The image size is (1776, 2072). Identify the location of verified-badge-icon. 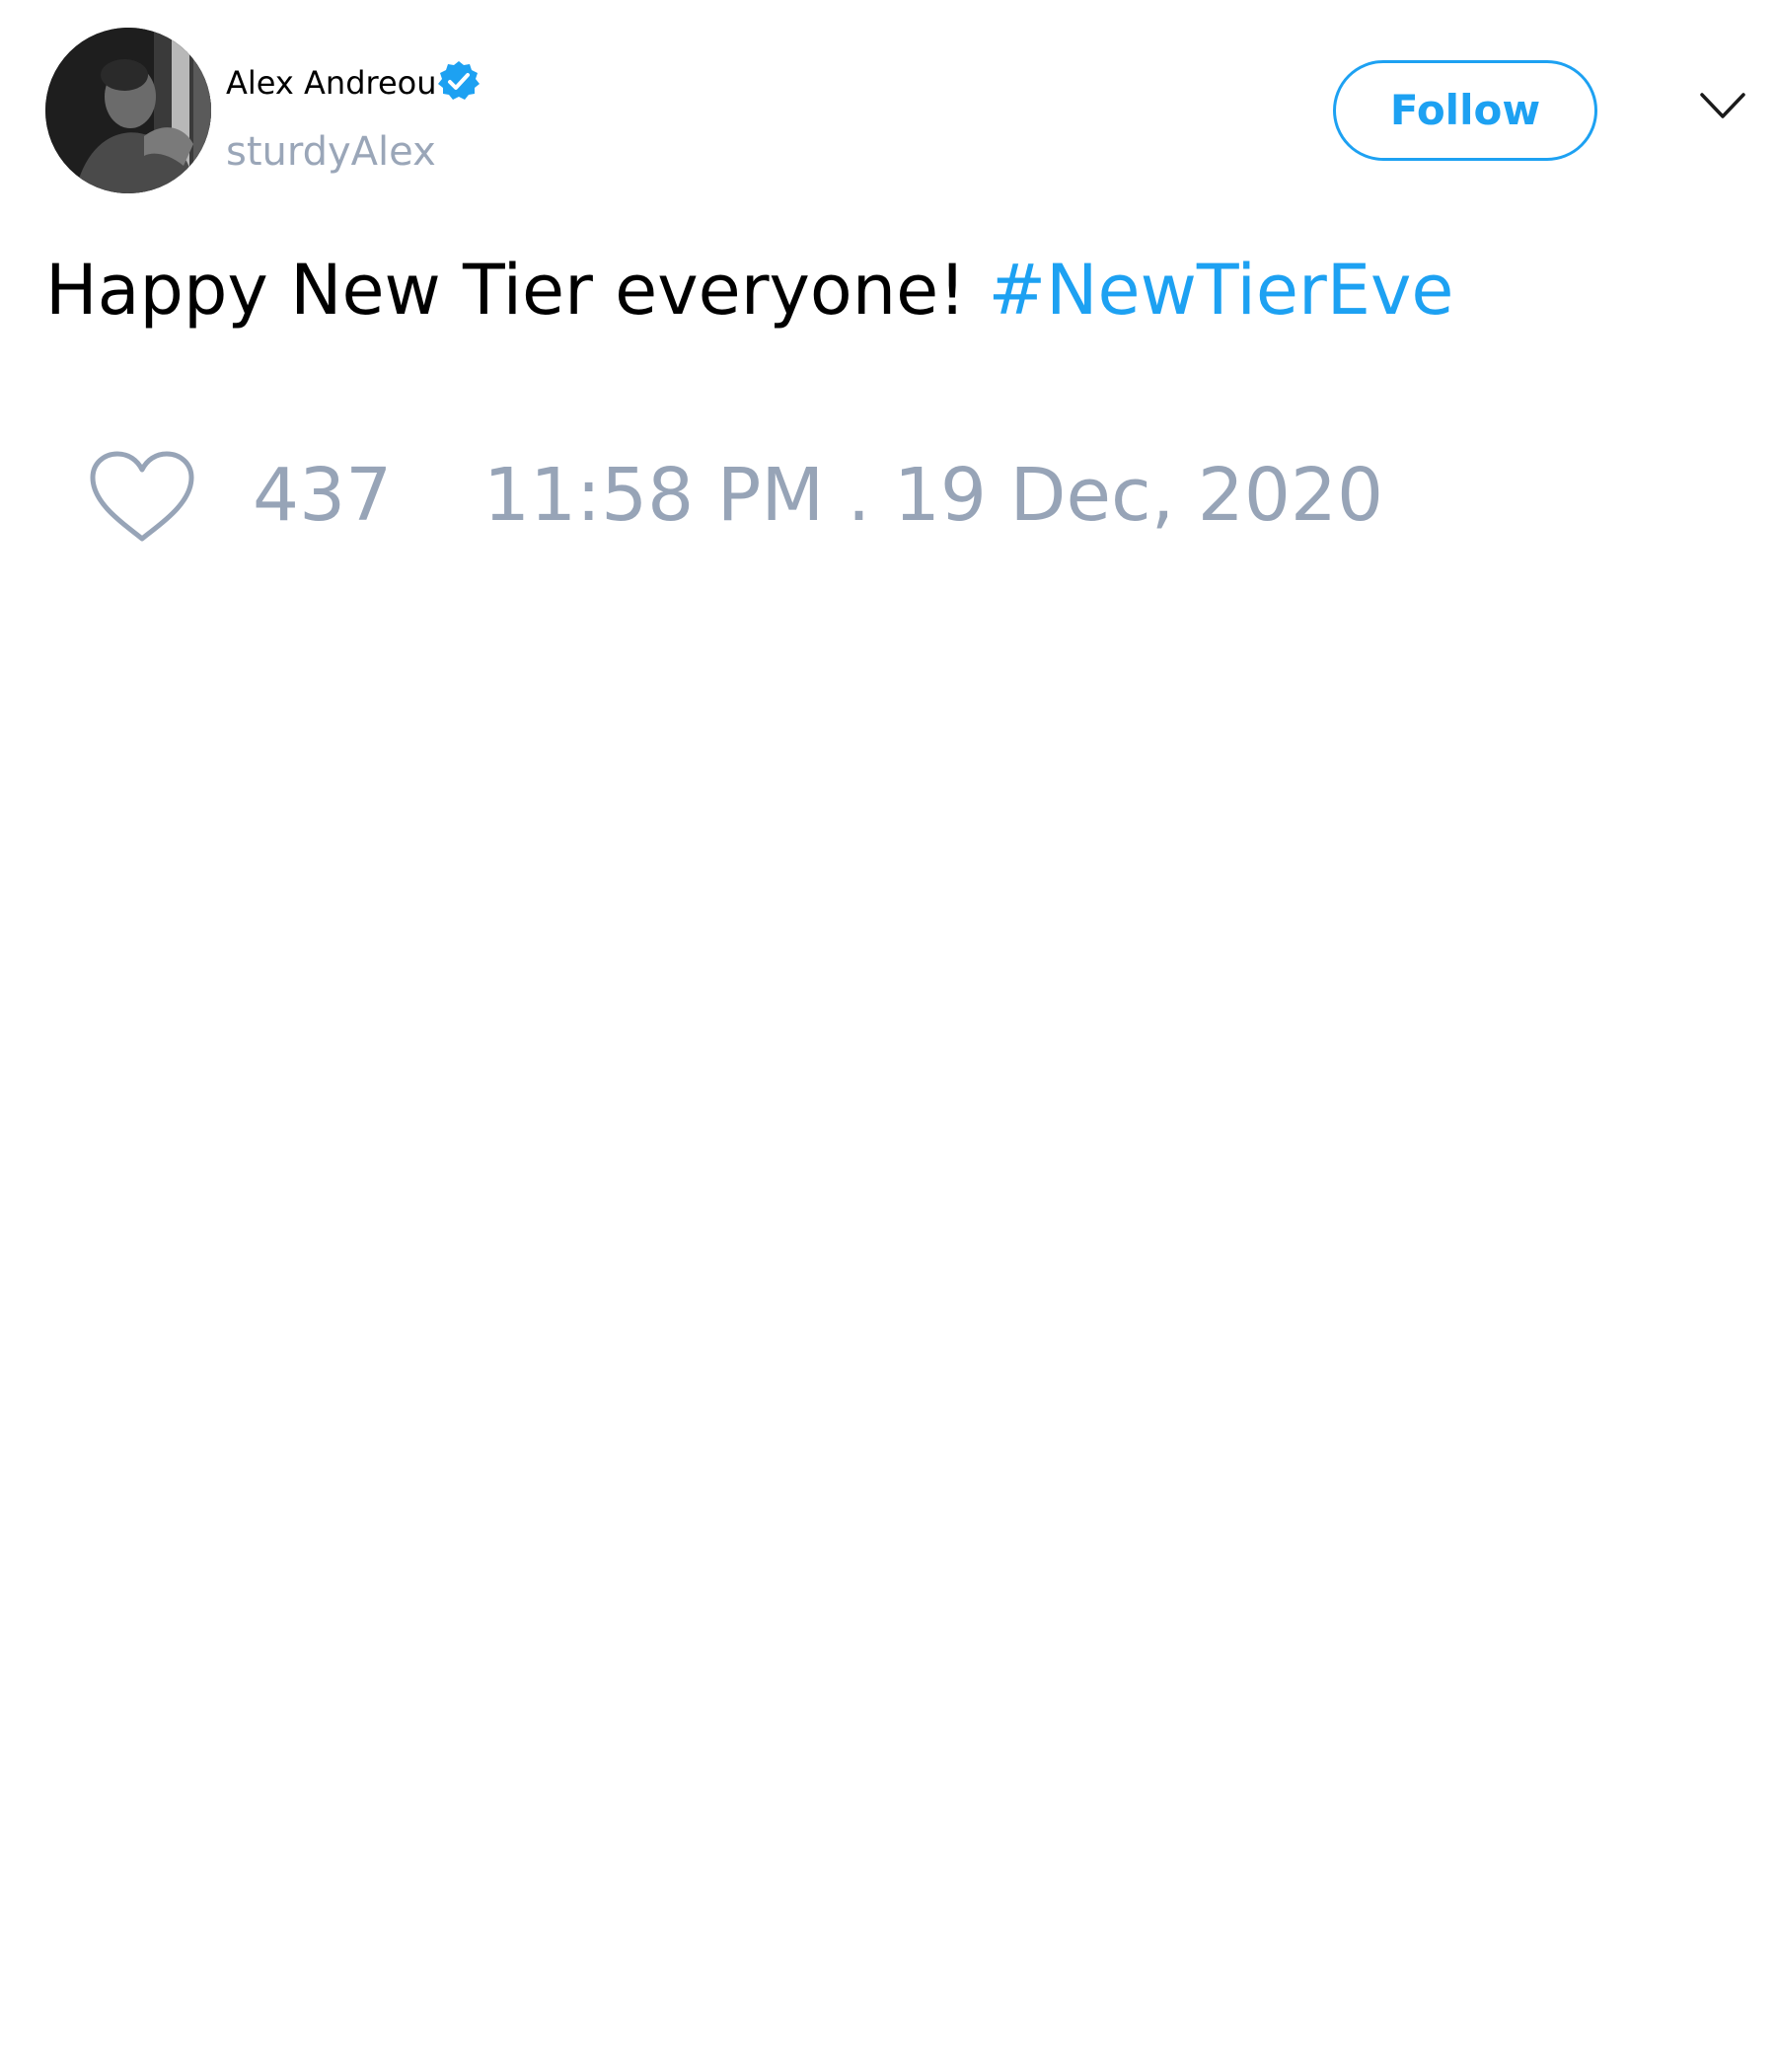
(459, 80).